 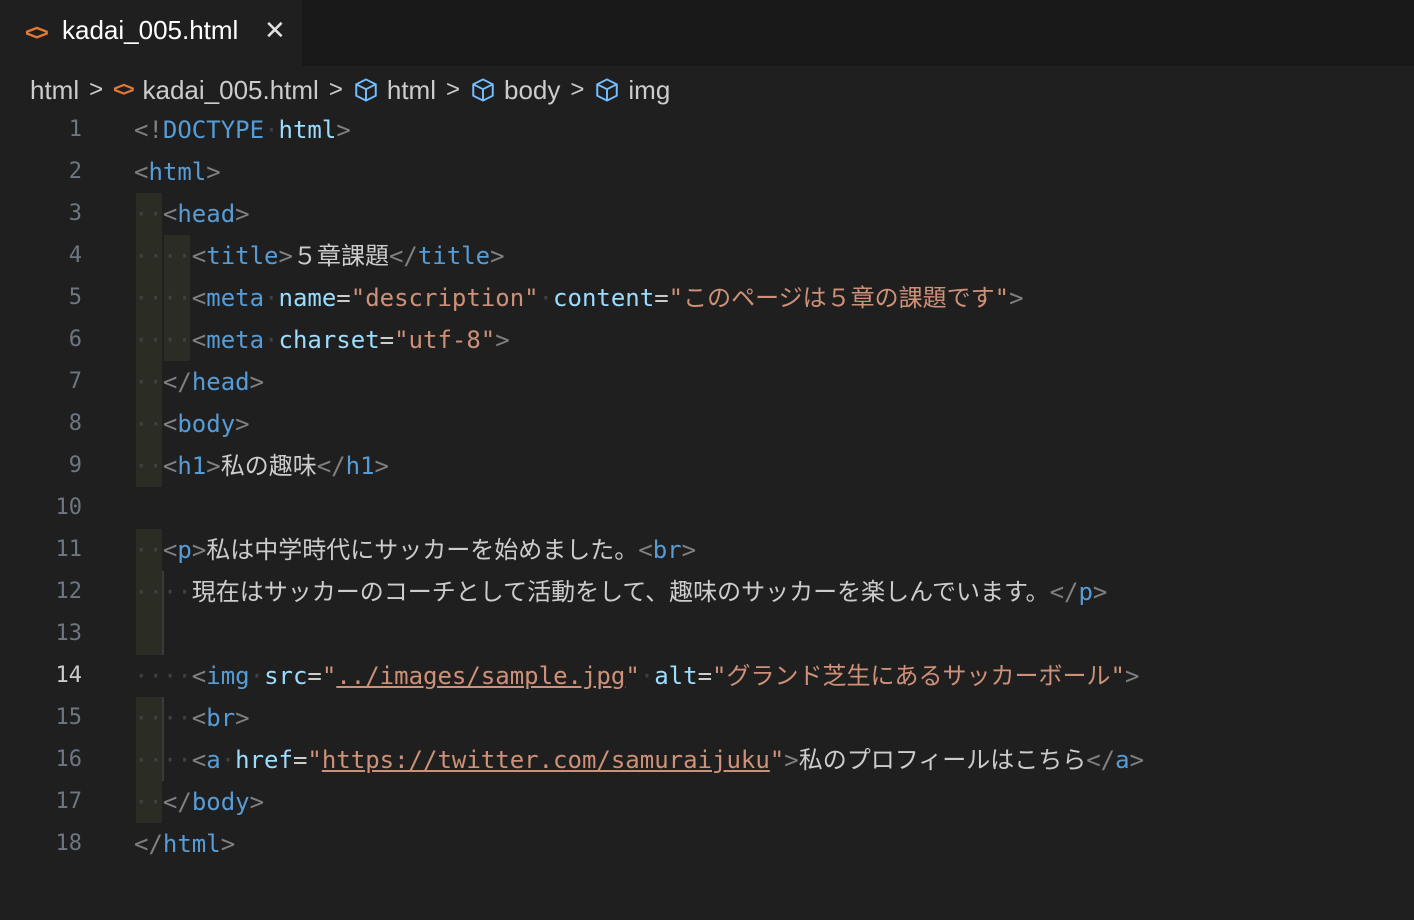 What do you see at coordinates (69, 675) in the screenshot?
I see `line-number: 14` at bounding box center [69, 675].